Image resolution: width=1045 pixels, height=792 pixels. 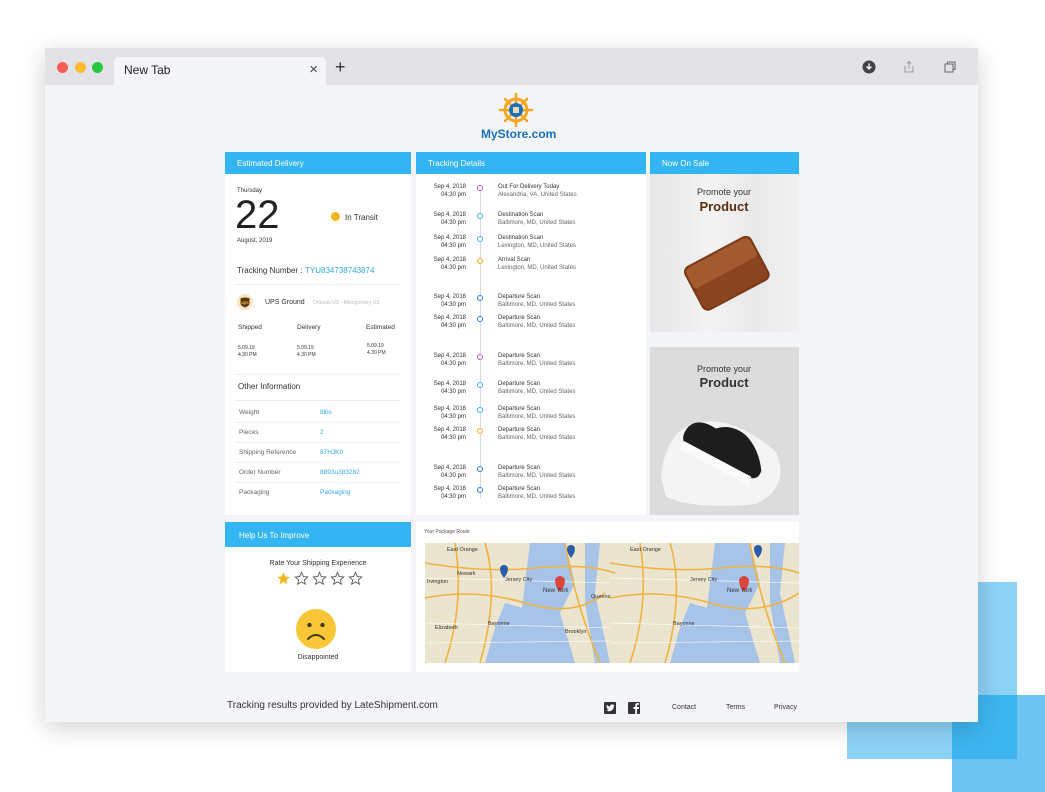 What do you see at coordinates (335, 492) in the screenshot?
I see `packaging-value: Packaging` at bounding box center [335, 492].